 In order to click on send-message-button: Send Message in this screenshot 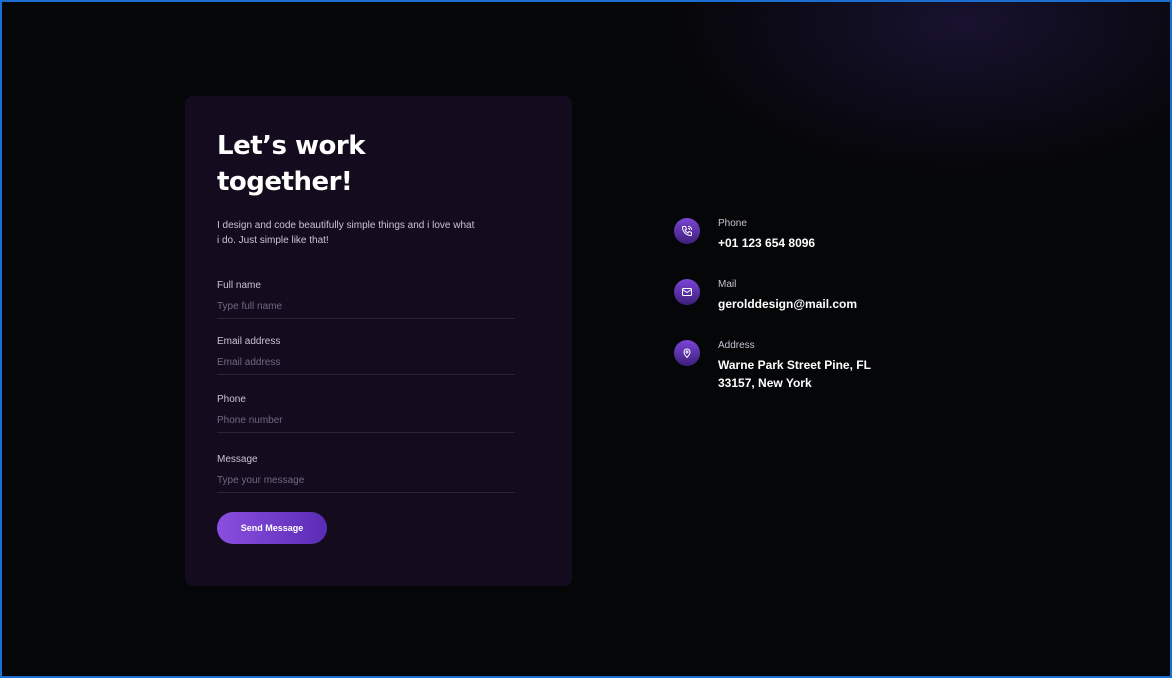, I will do `click(272, 528)`.